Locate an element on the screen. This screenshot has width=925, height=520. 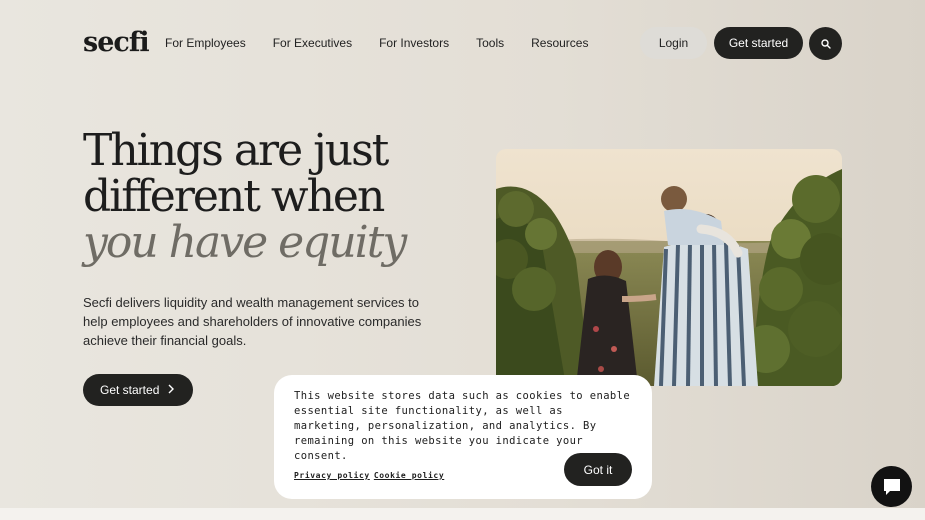
login-button: Login is located at coordinates (673, 43).